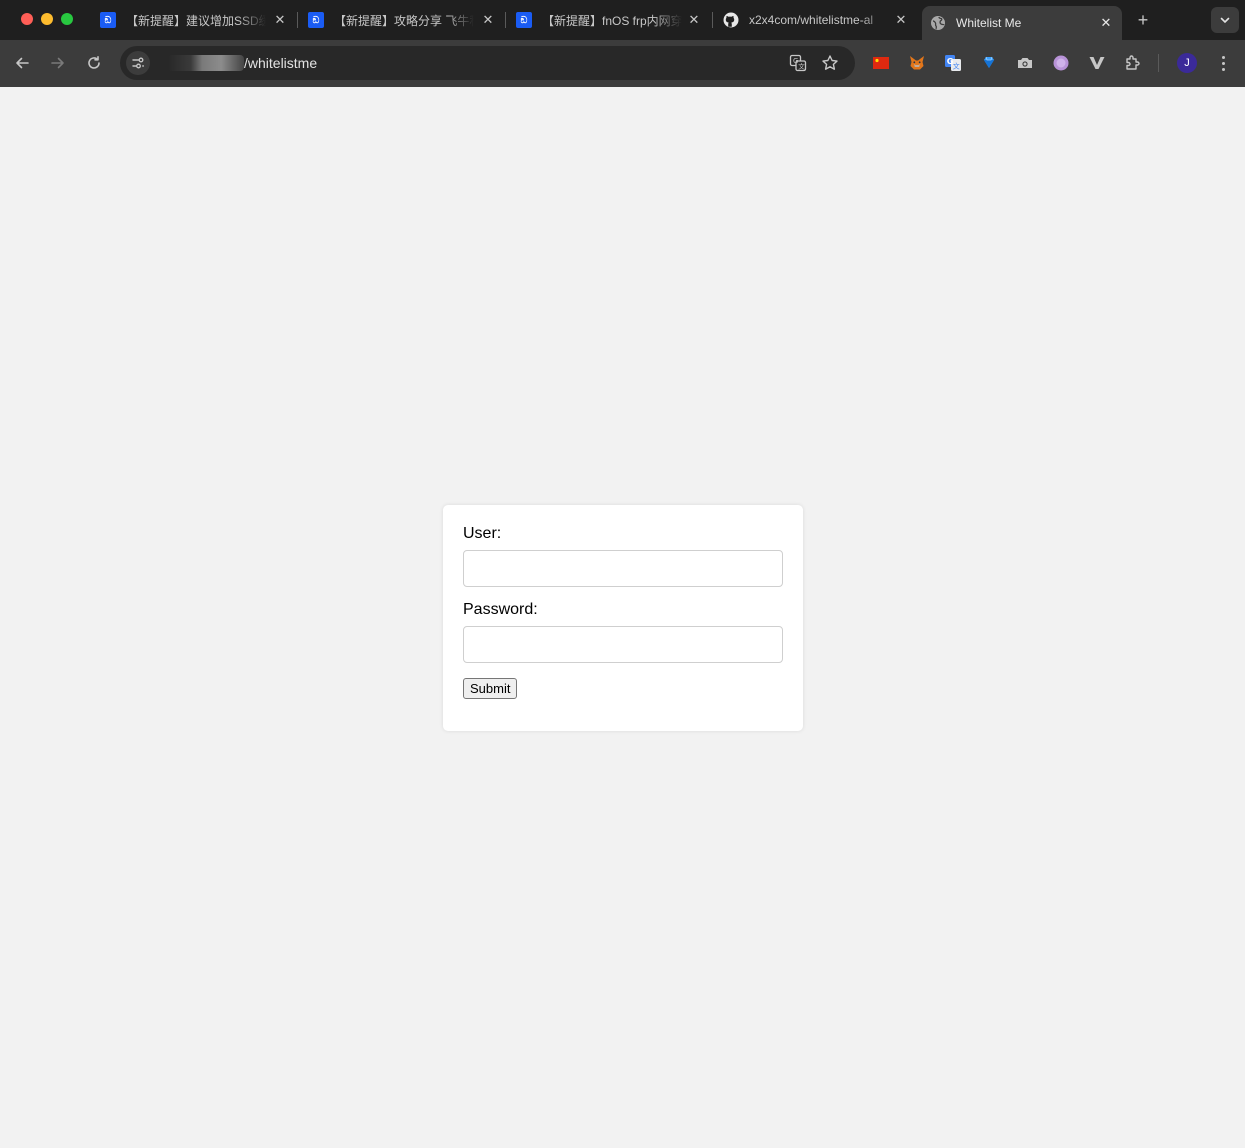 Image resolution: width=1245 pixels, height=1148 pixels. I want to click on profile-avatar: J, so click(1187, 63).